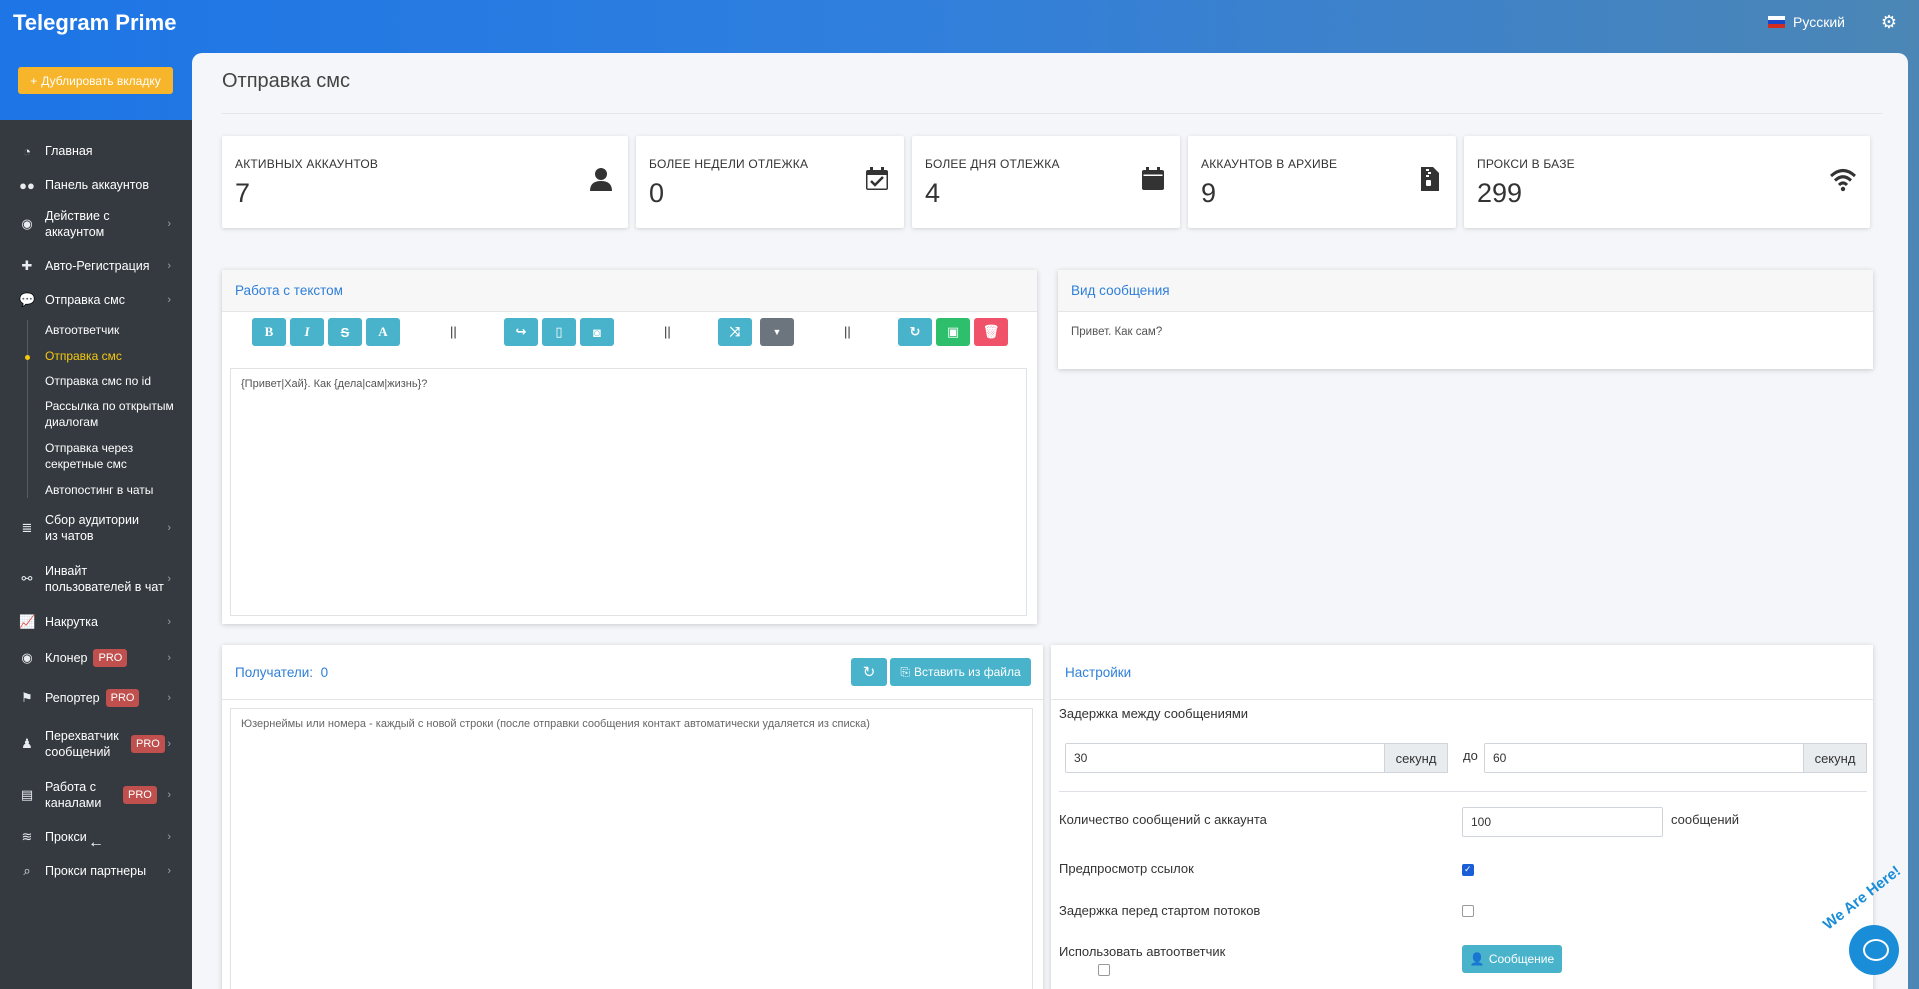  What do you see at coordinates (425, 182) in the screenshot?
I see `stat-card-active: АКТИВНЫХ АККАУНТОВ 7` at bounding box center [425, 182].